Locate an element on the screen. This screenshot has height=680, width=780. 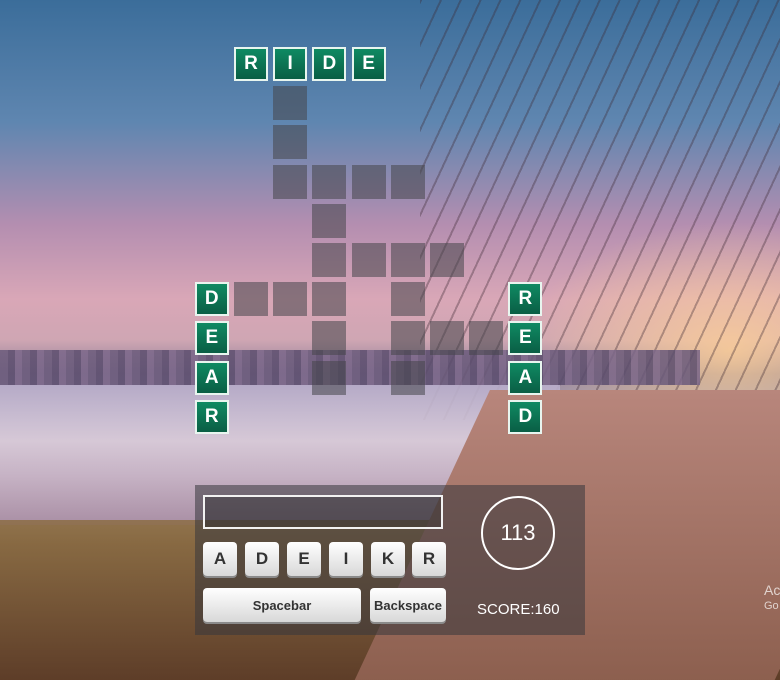
watermark-line2: Go is located at coordinates (771, 606).